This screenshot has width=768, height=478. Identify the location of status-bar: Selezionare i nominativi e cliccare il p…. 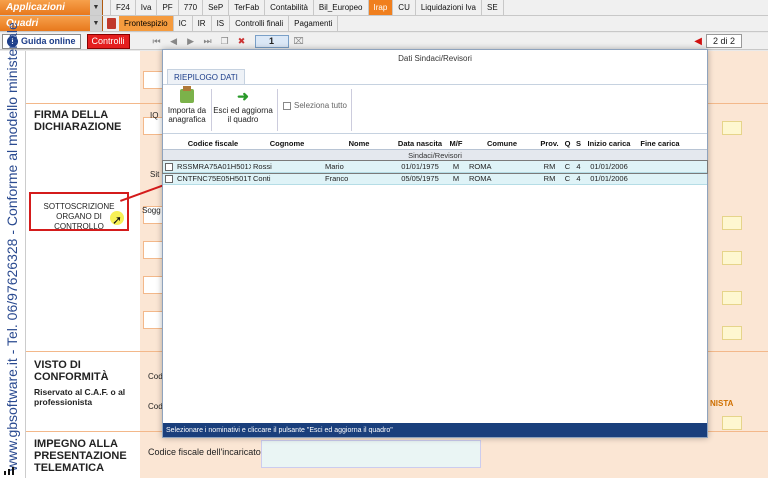
(435, 430).